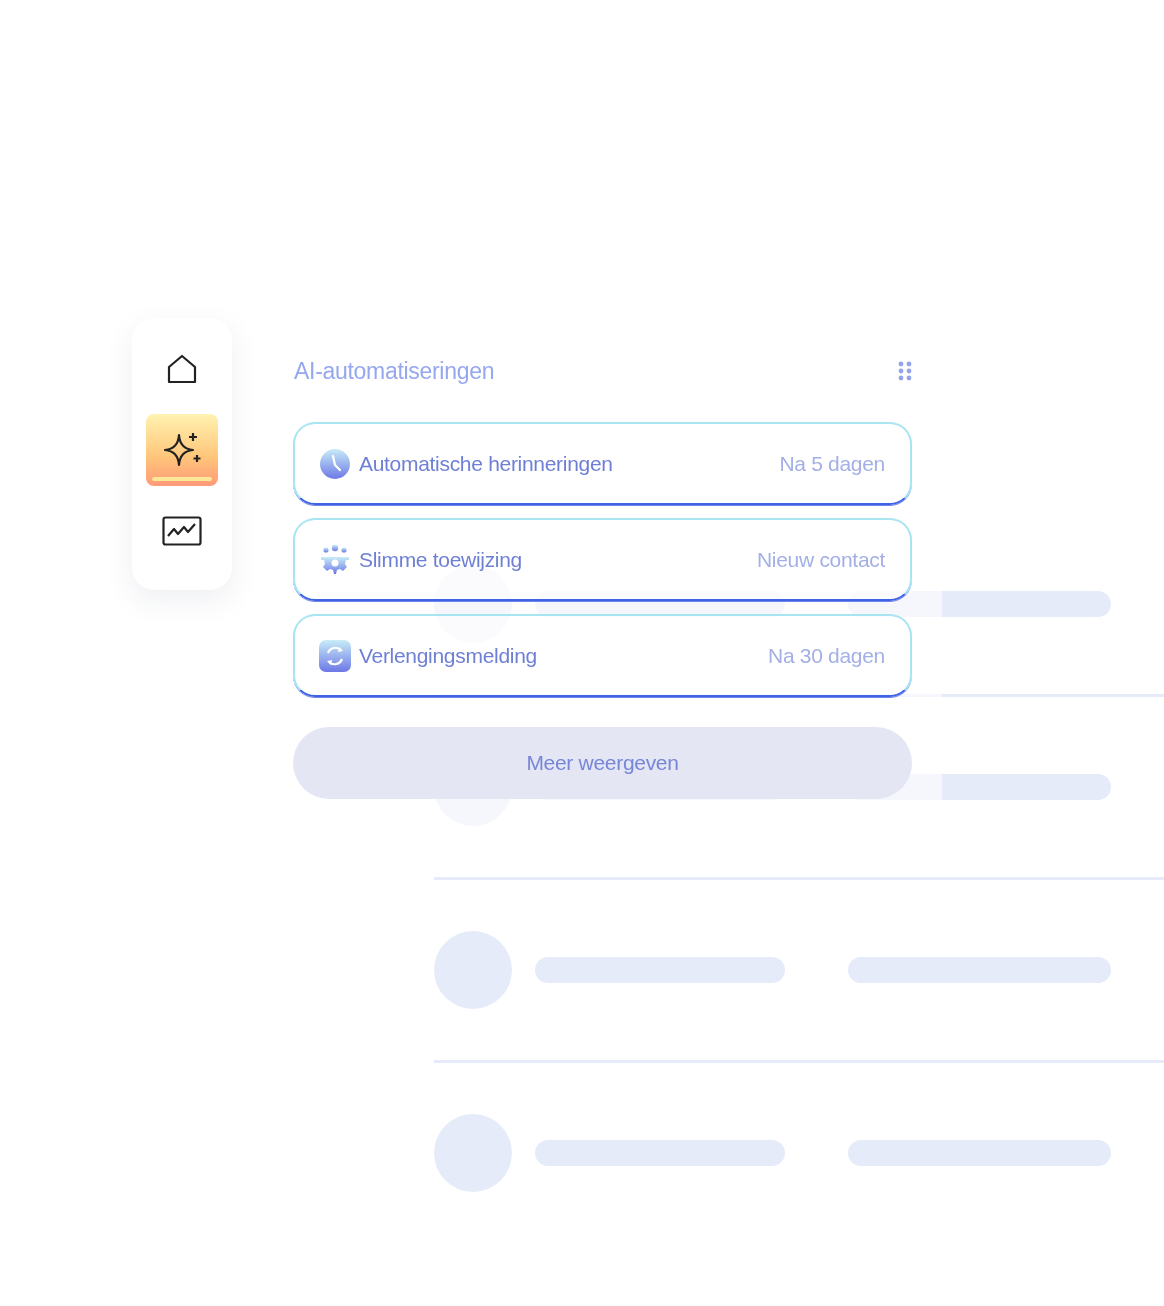 This screenshot has height=1306, width=1164. What do you see at coordinates (182, 369) in the screenshot?
I see `home-icon` at bounding box center [182, 369].